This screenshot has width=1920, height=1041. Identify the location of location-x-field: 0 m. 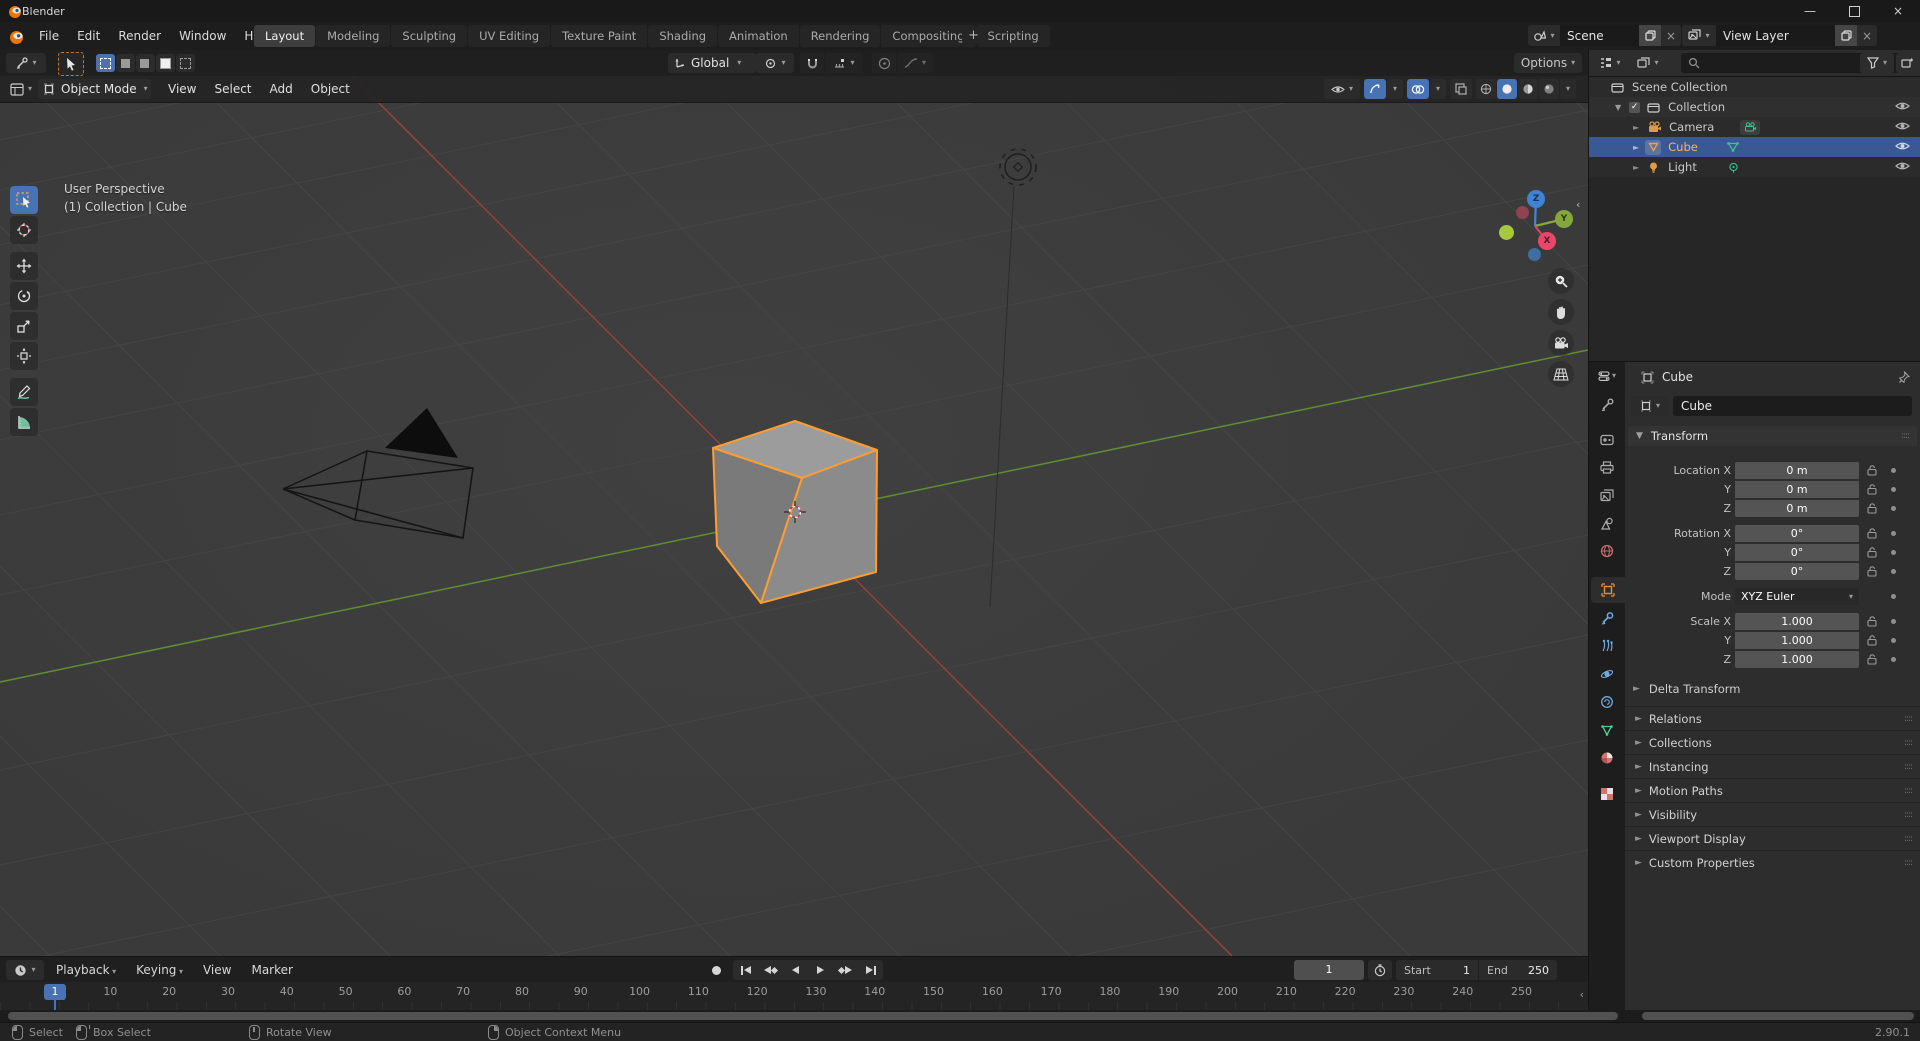
(1797, 470).